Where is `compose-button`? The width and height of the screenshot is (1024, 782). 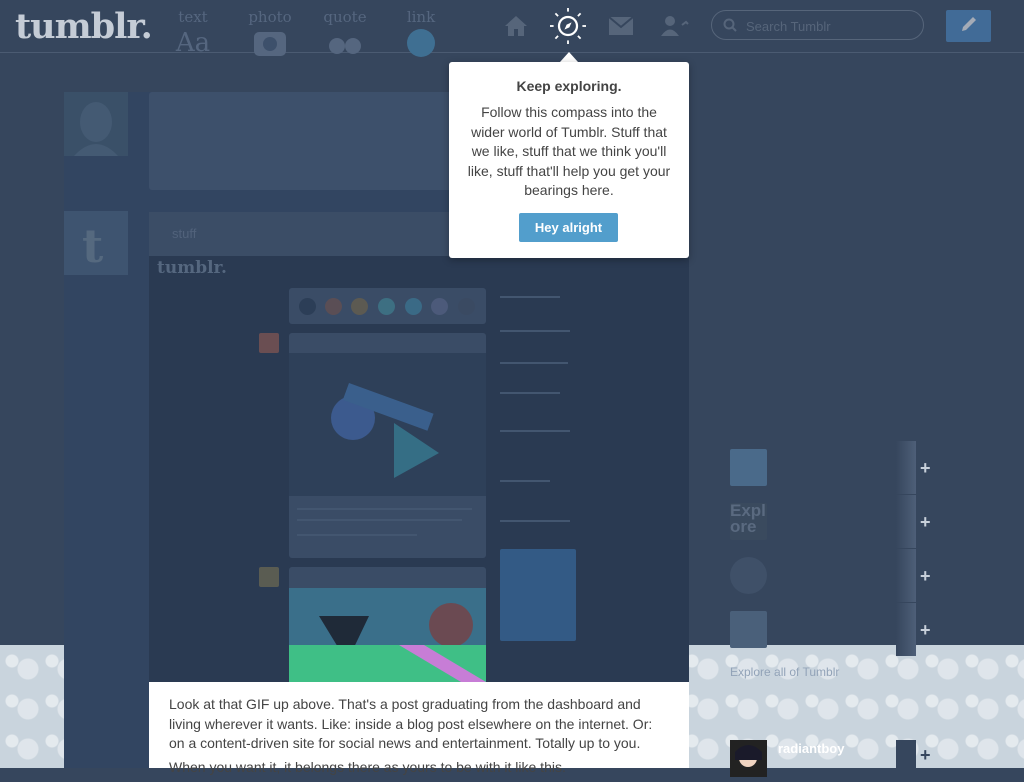 compose-button is located at coordinates (968, 26).